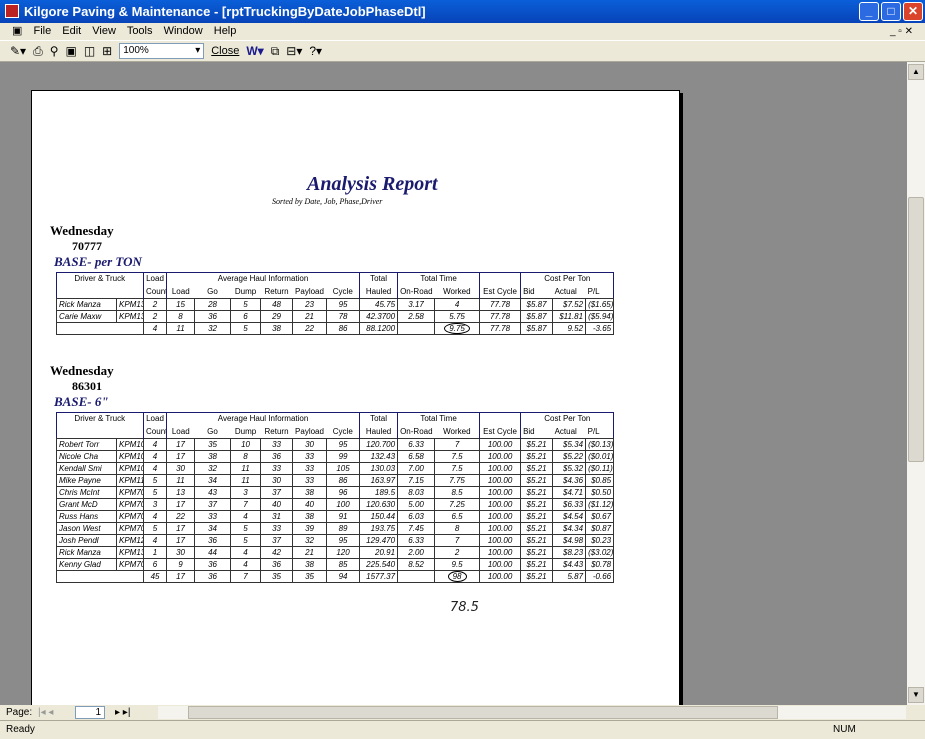  I want to click on cell: $11.81, so click(569, 316).